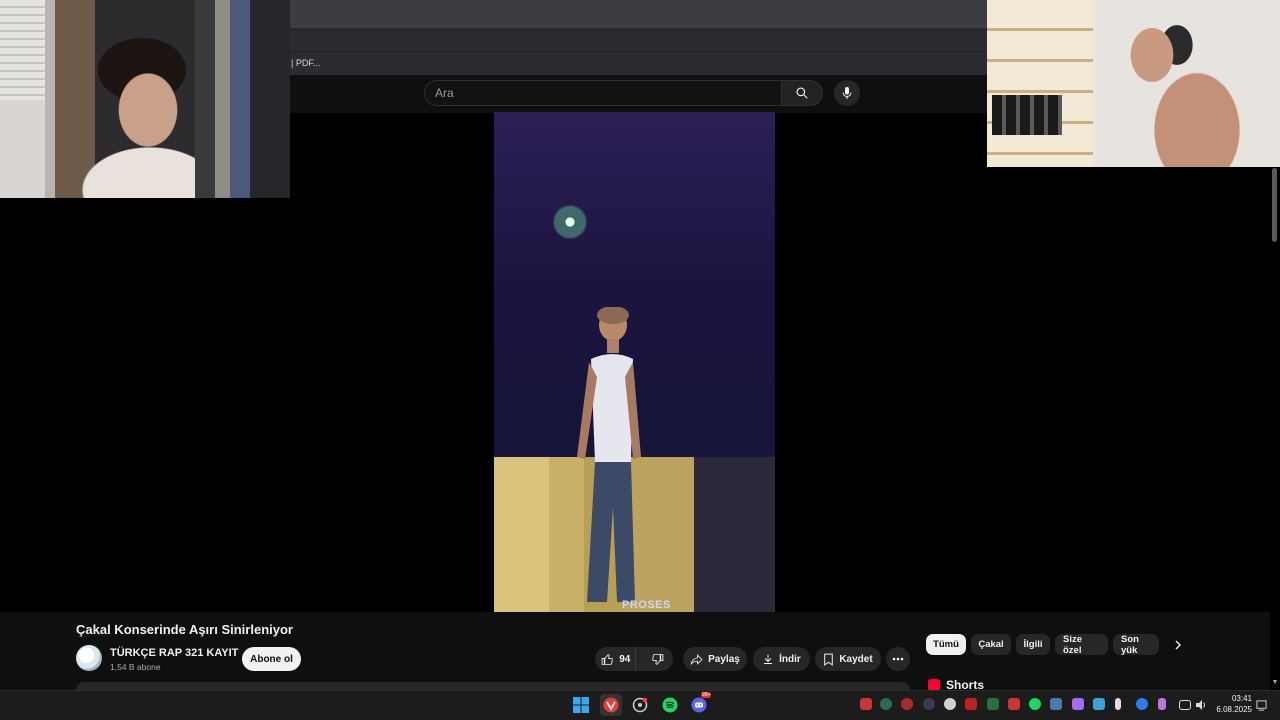  What do you see at coordinates (1185, 705) in the screenshot?
I see `network-icon` at bounding box center [1185, 705].